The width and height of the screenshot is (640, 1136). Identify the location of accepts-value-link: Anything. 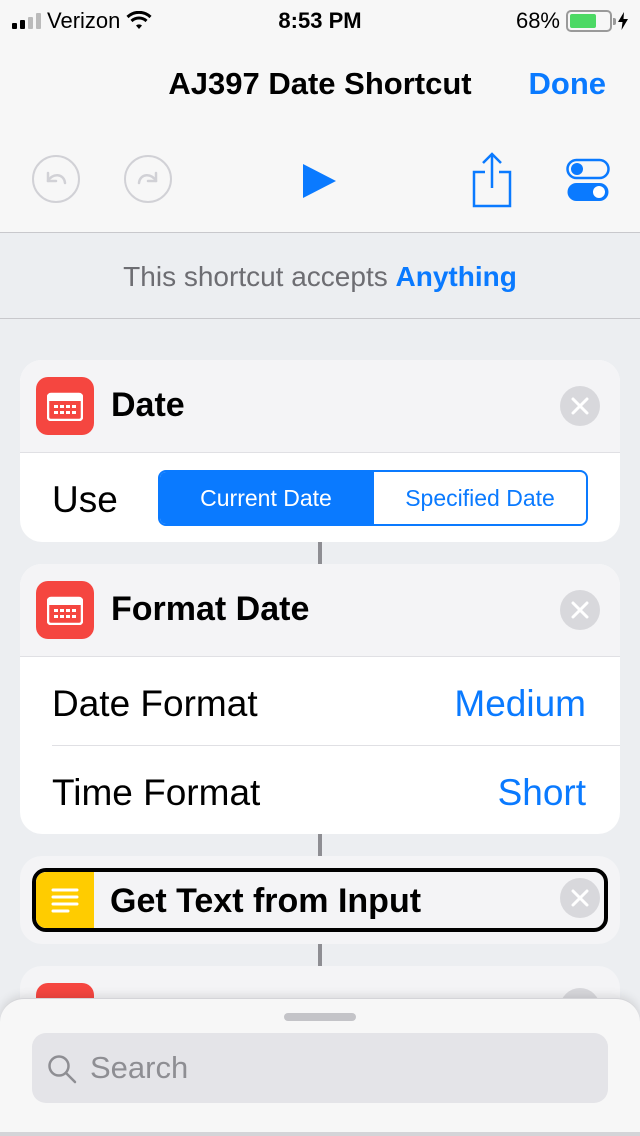
(456, 276).